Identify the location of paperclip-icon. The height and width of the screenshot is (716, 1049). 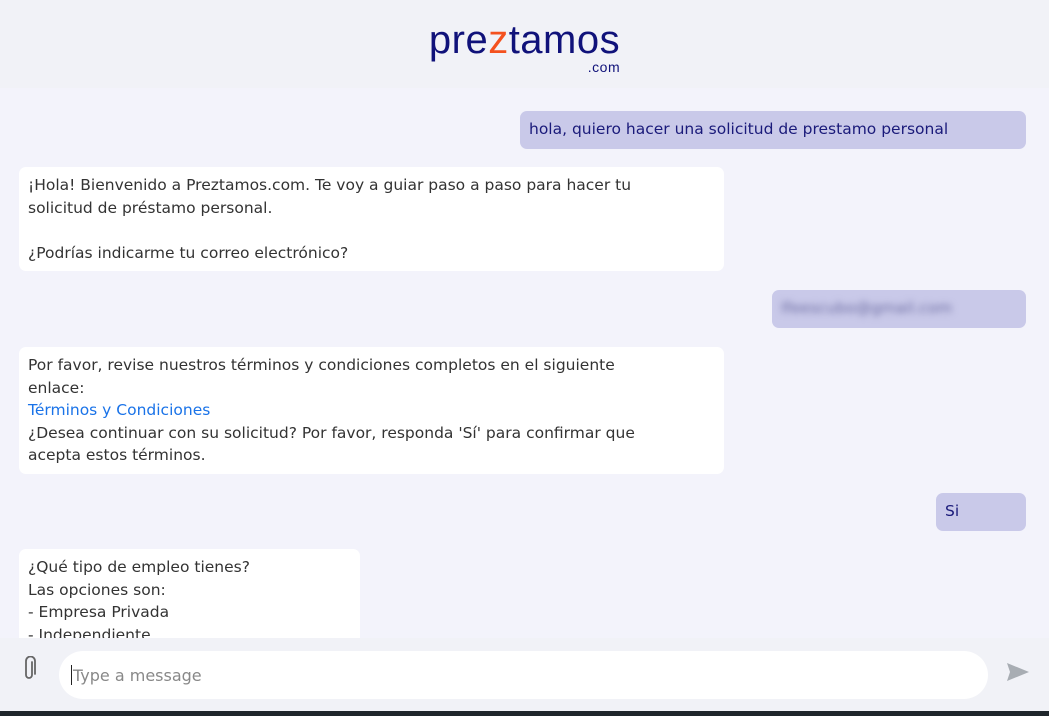
(29, 670).